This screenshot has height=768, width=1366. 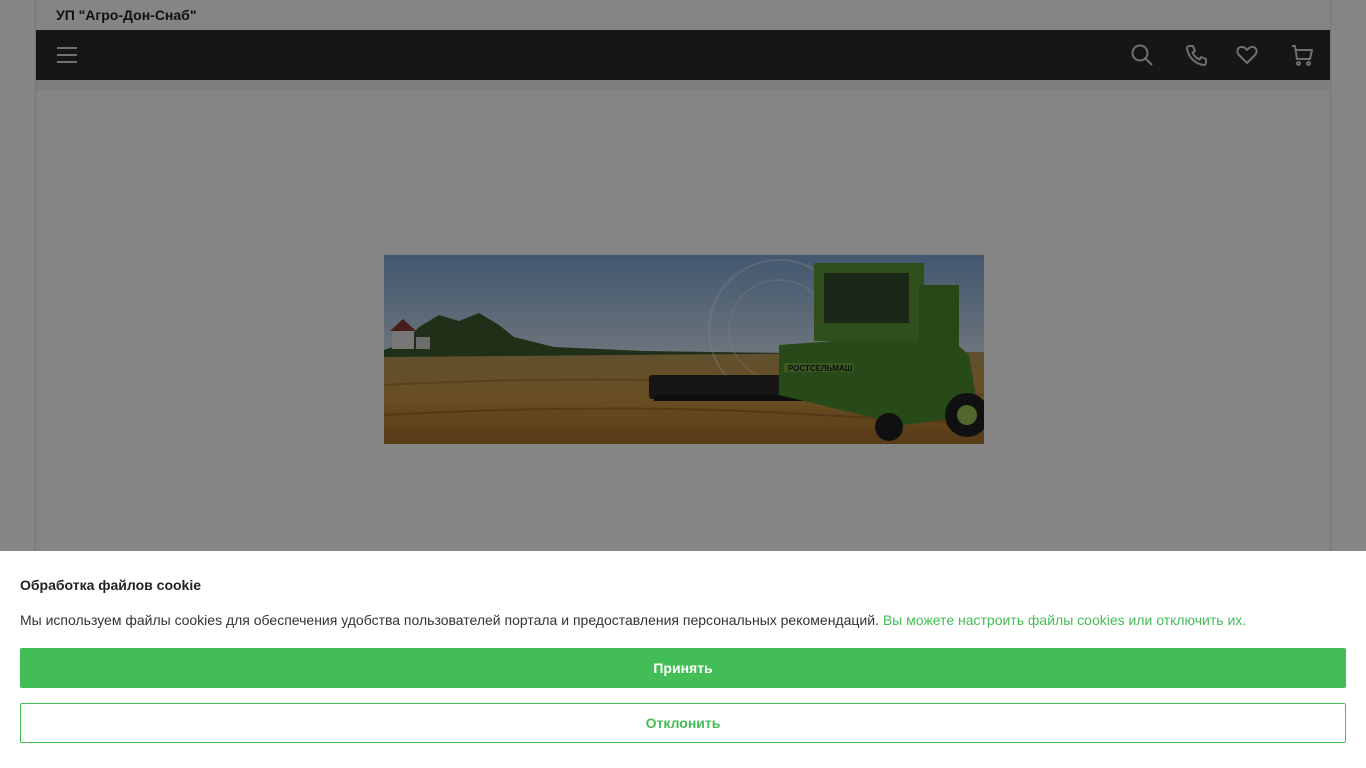 I want to click on accept-cookies-button: Принять, so click(x=683, y=668).